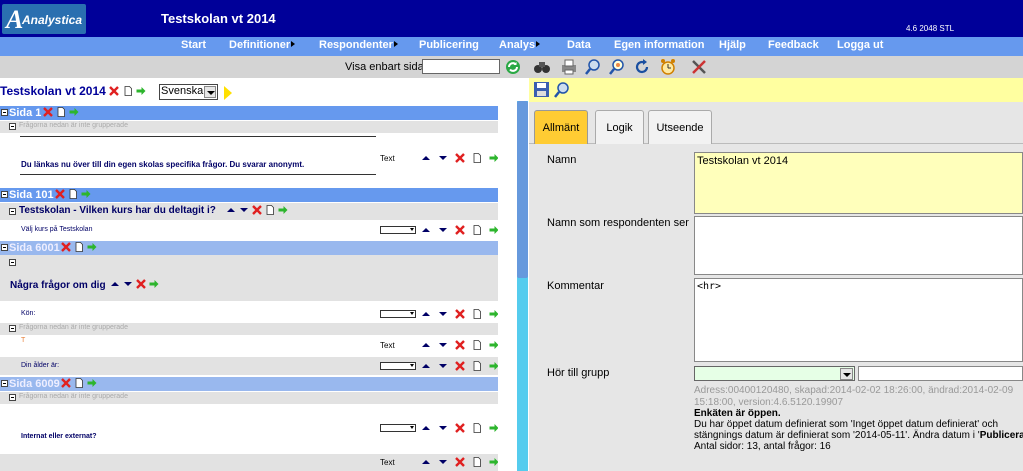 This screenshot has width=1023, height=471. What do you see at coordinates (680, 127) in the screenshot?
I see `tab-utseende: Utseende` at bounding box center [680, 127].